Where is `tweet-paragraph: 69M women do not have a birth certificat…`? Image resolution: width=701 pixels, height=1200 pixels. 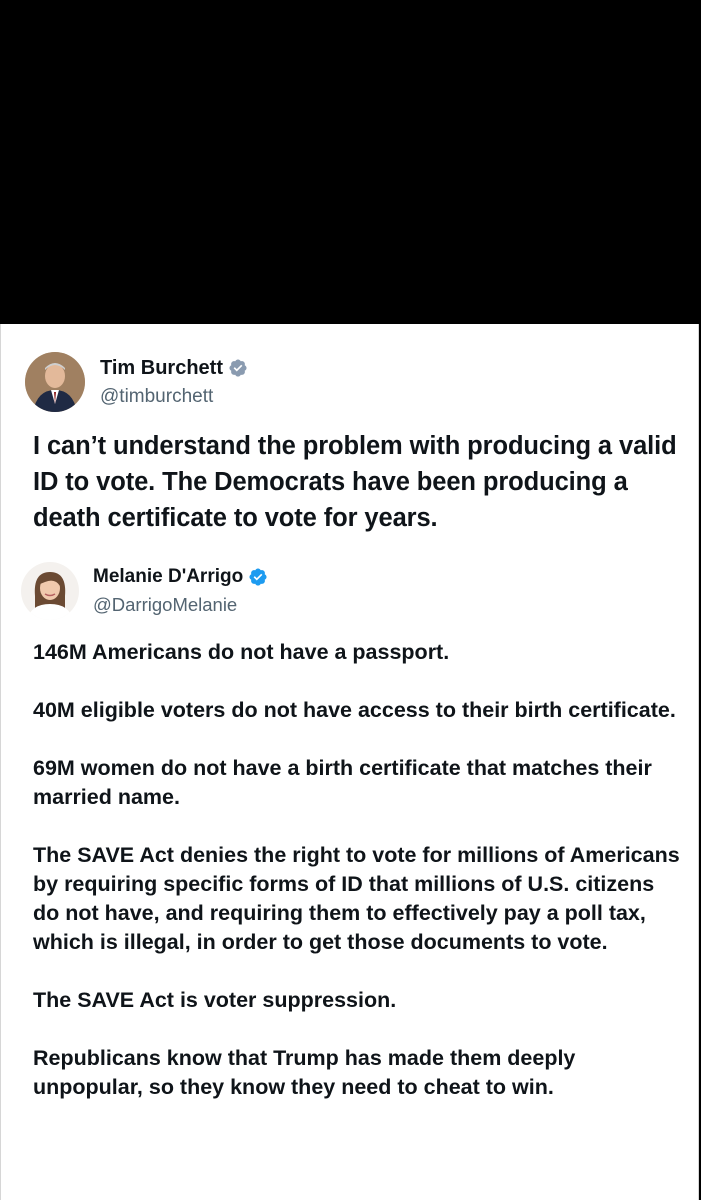 tweet-paragraph: 69M women do not have a birth certificat… is located at coordinates (342, 782).